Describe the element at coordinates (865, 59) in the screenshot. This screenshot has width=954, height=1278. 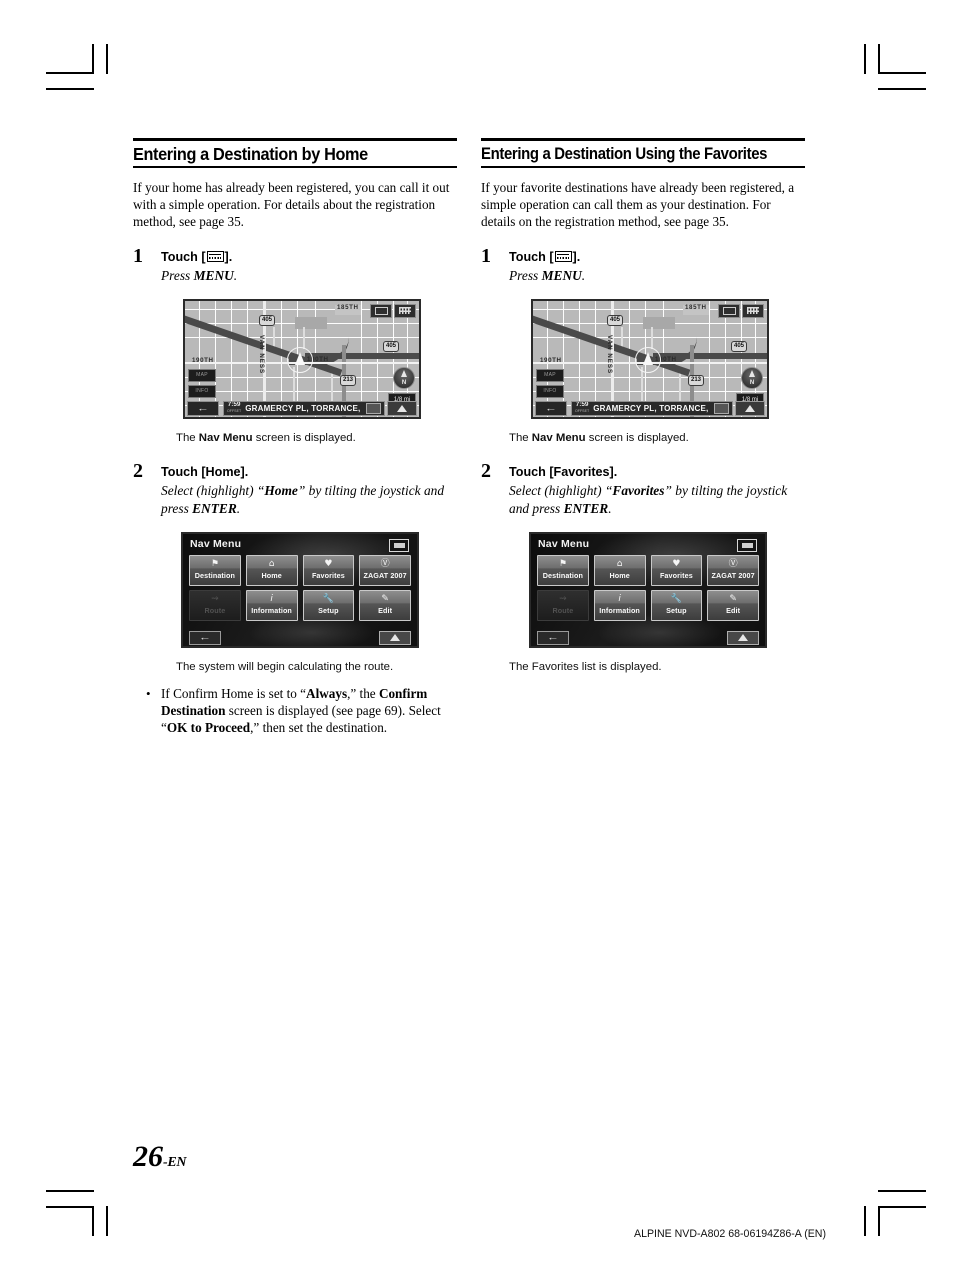
I see `crop-mark-top-right` at that location.